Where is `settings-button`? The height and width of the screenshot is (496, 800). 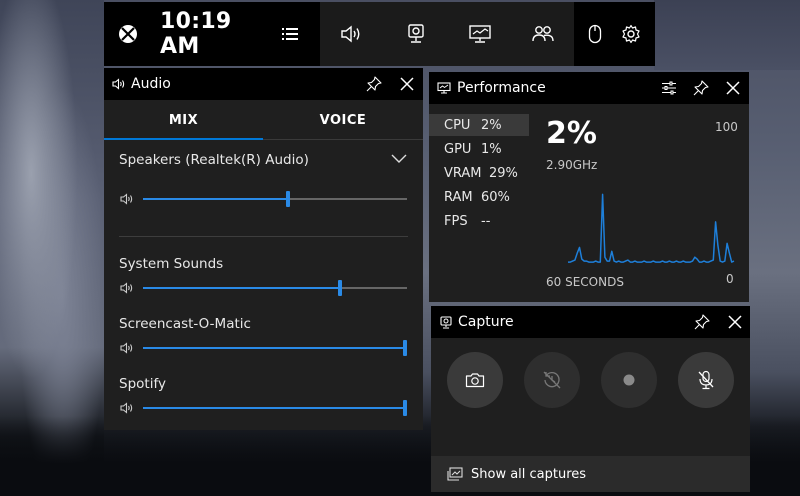
settings-button is located at coordinates (631, 34).